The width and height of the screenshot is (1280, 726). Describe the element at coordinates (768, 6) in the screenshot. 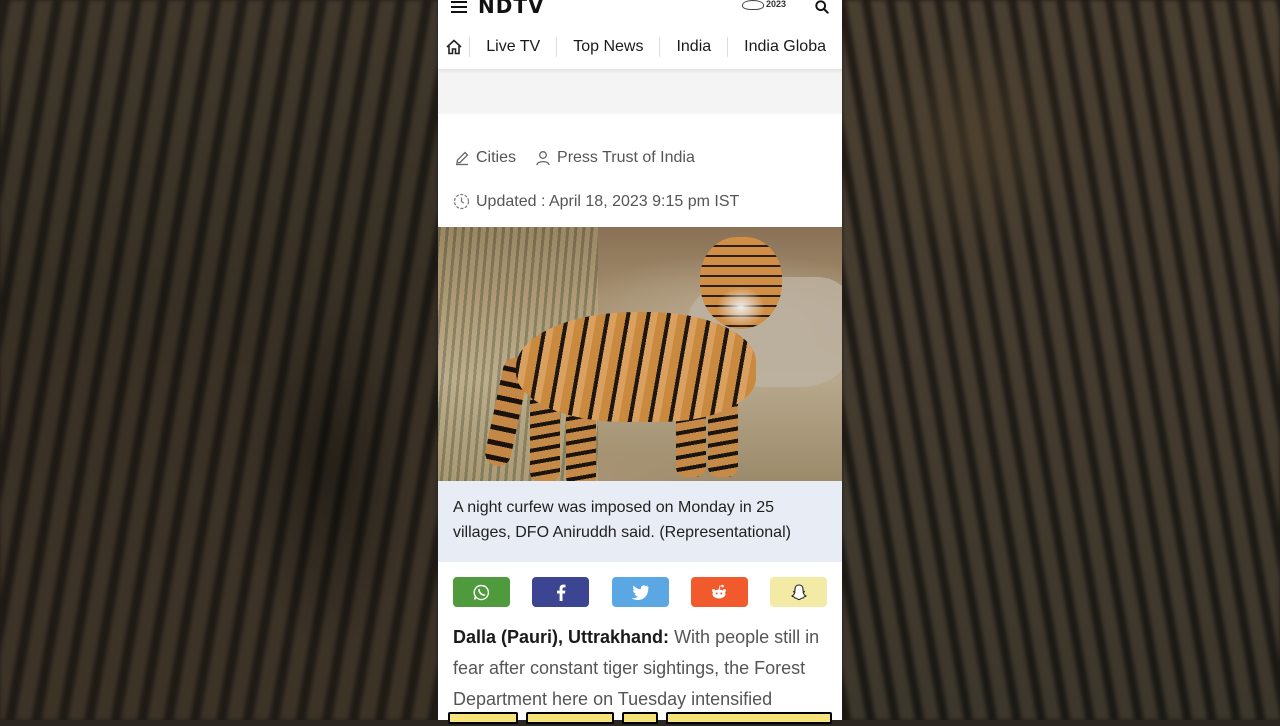

I see `g20-badge: 2023` at that location.